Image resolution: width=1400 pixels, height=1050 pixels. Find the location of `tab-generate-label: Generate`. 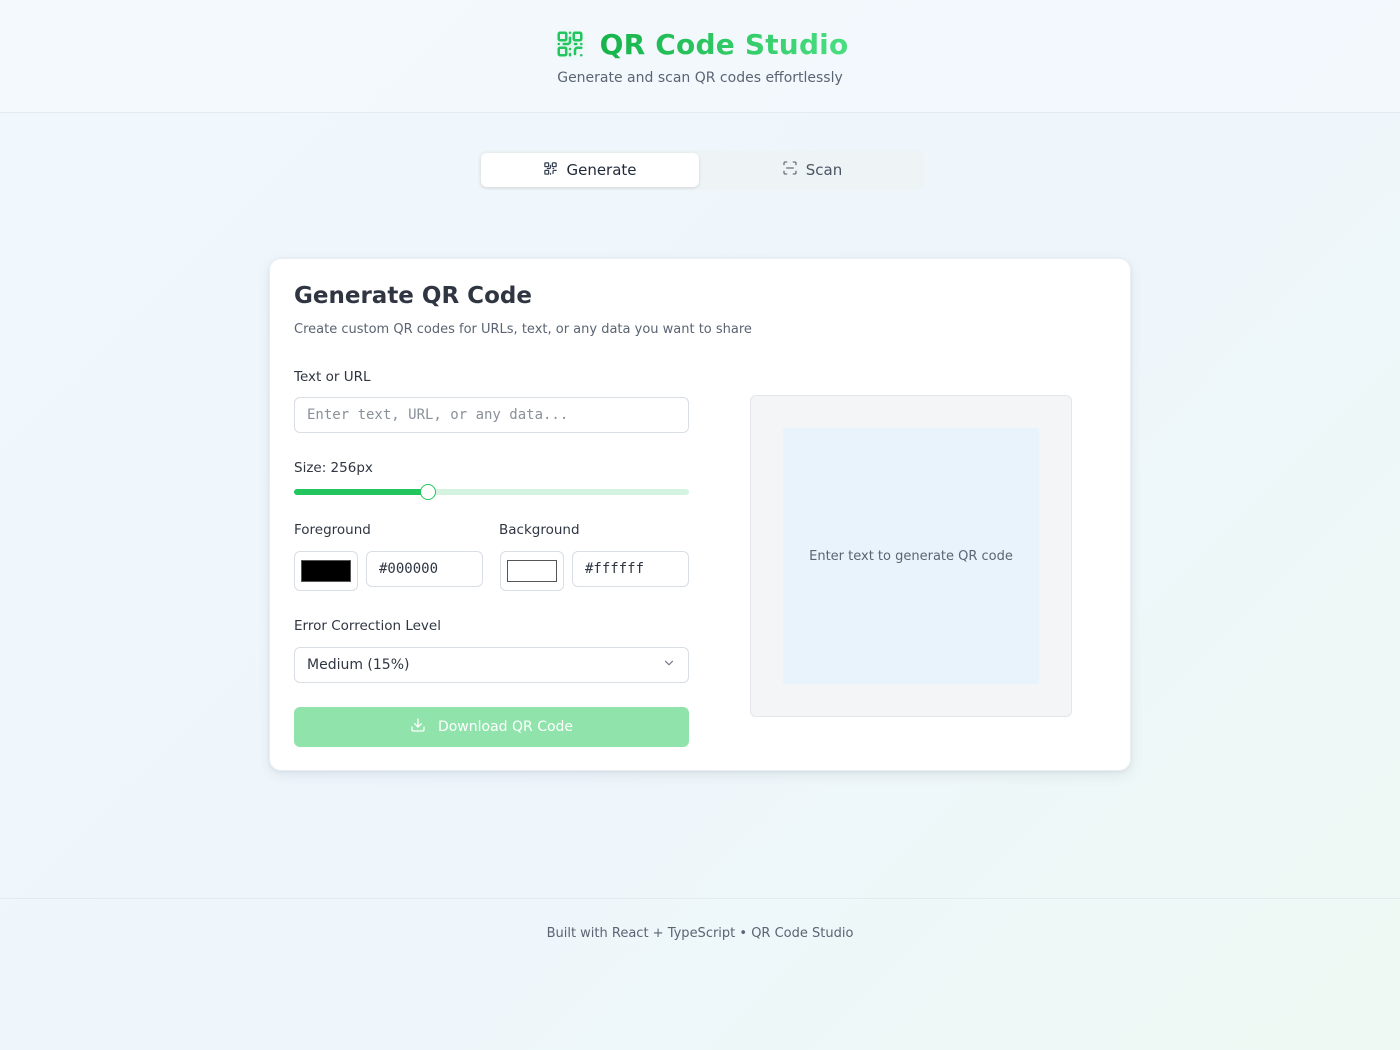

tab-generate-label: Generate is located at coordinates (601, 170).